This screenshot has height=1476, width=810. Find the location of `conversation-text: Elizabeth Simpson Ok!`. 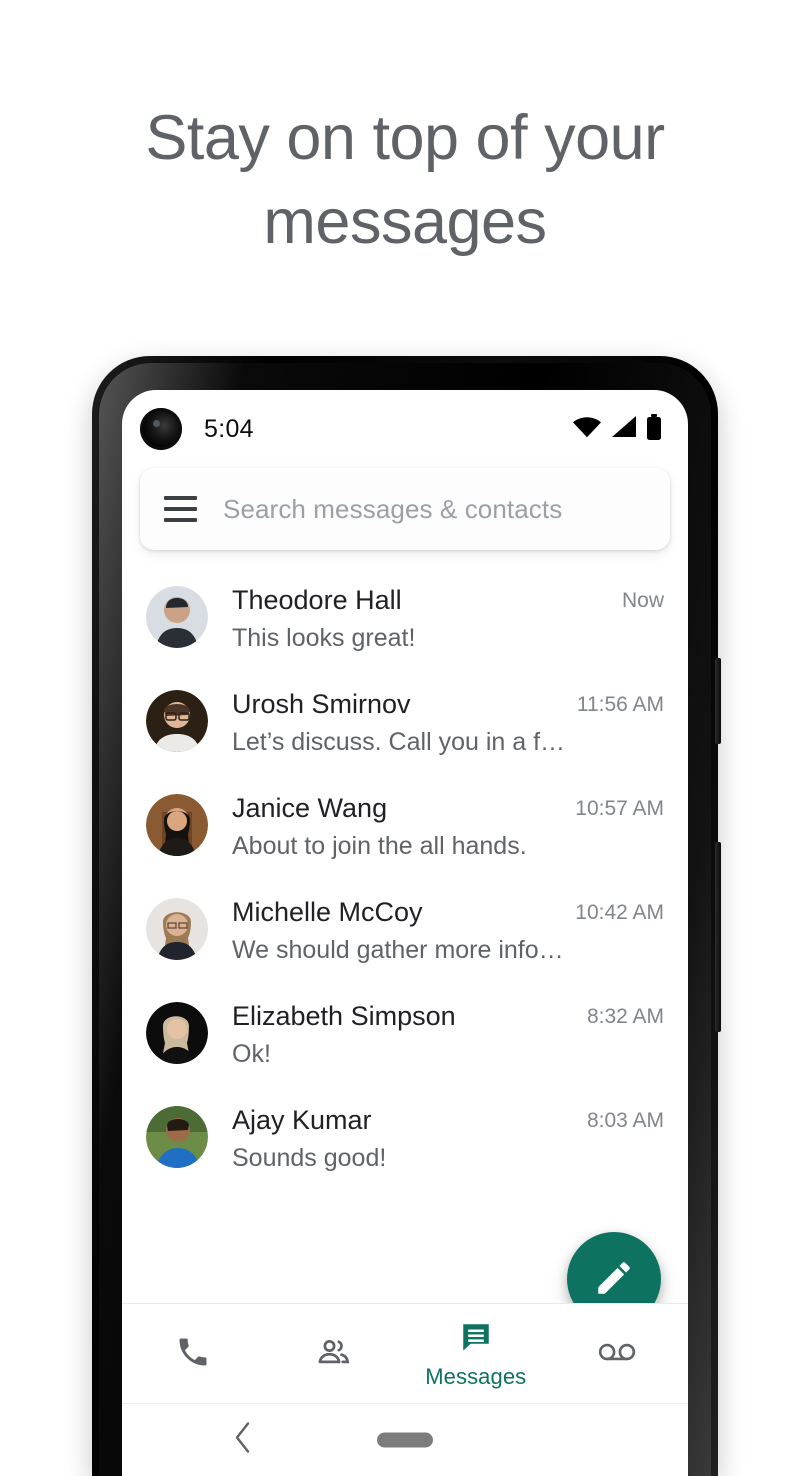

conversation-text: Elizabeth Simpson Ok! is located at coordinates (404, 1035).